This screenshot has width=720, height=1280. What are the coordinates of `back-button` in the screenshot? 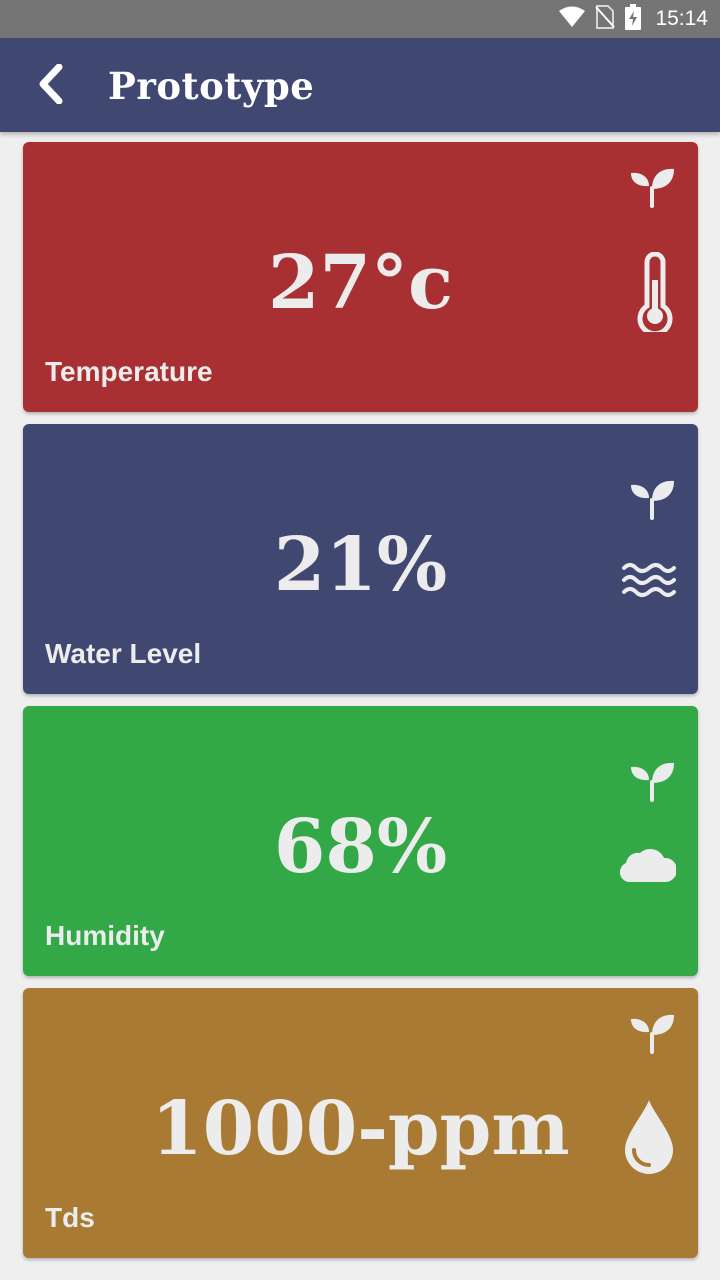 It's located at (50, 86).